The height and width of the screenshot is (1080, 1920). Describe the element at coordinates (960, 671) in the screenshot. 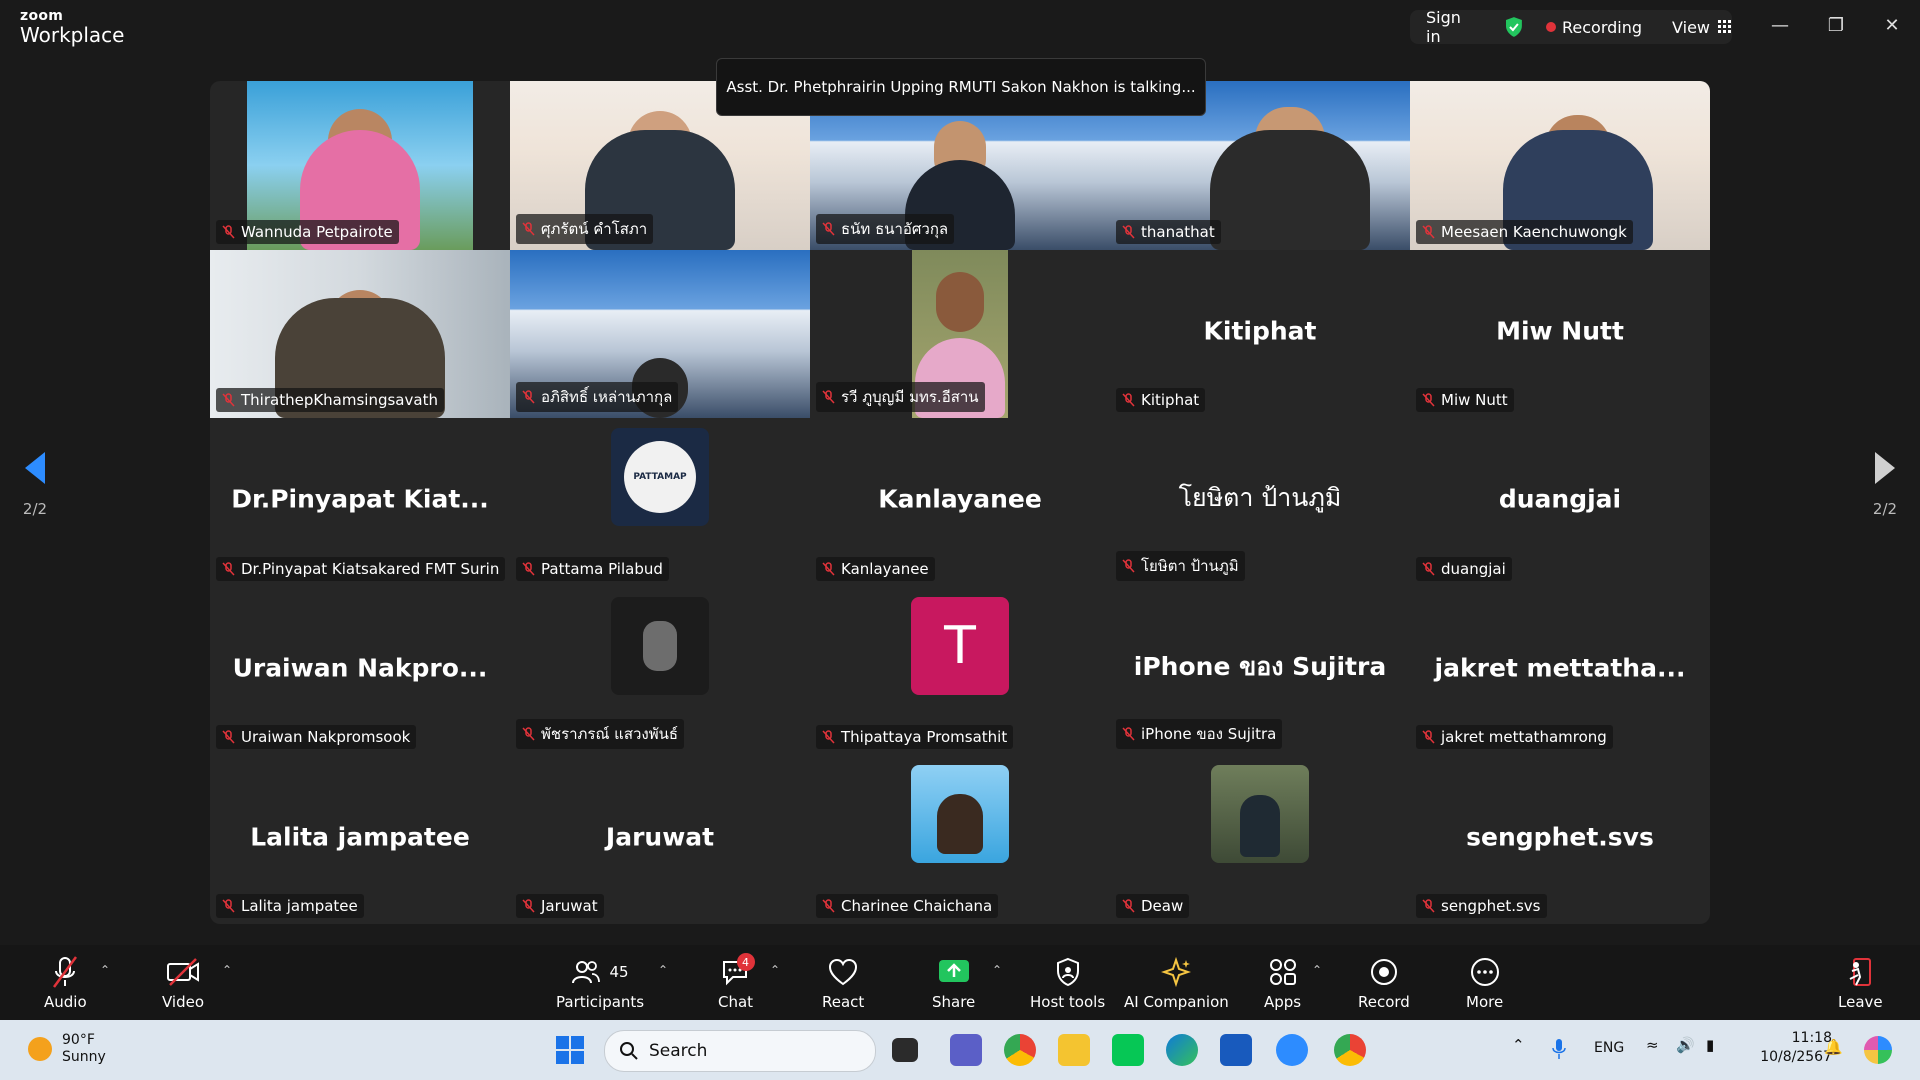

I see `participant-tile: T Thipattaya Promsathit` at that location.